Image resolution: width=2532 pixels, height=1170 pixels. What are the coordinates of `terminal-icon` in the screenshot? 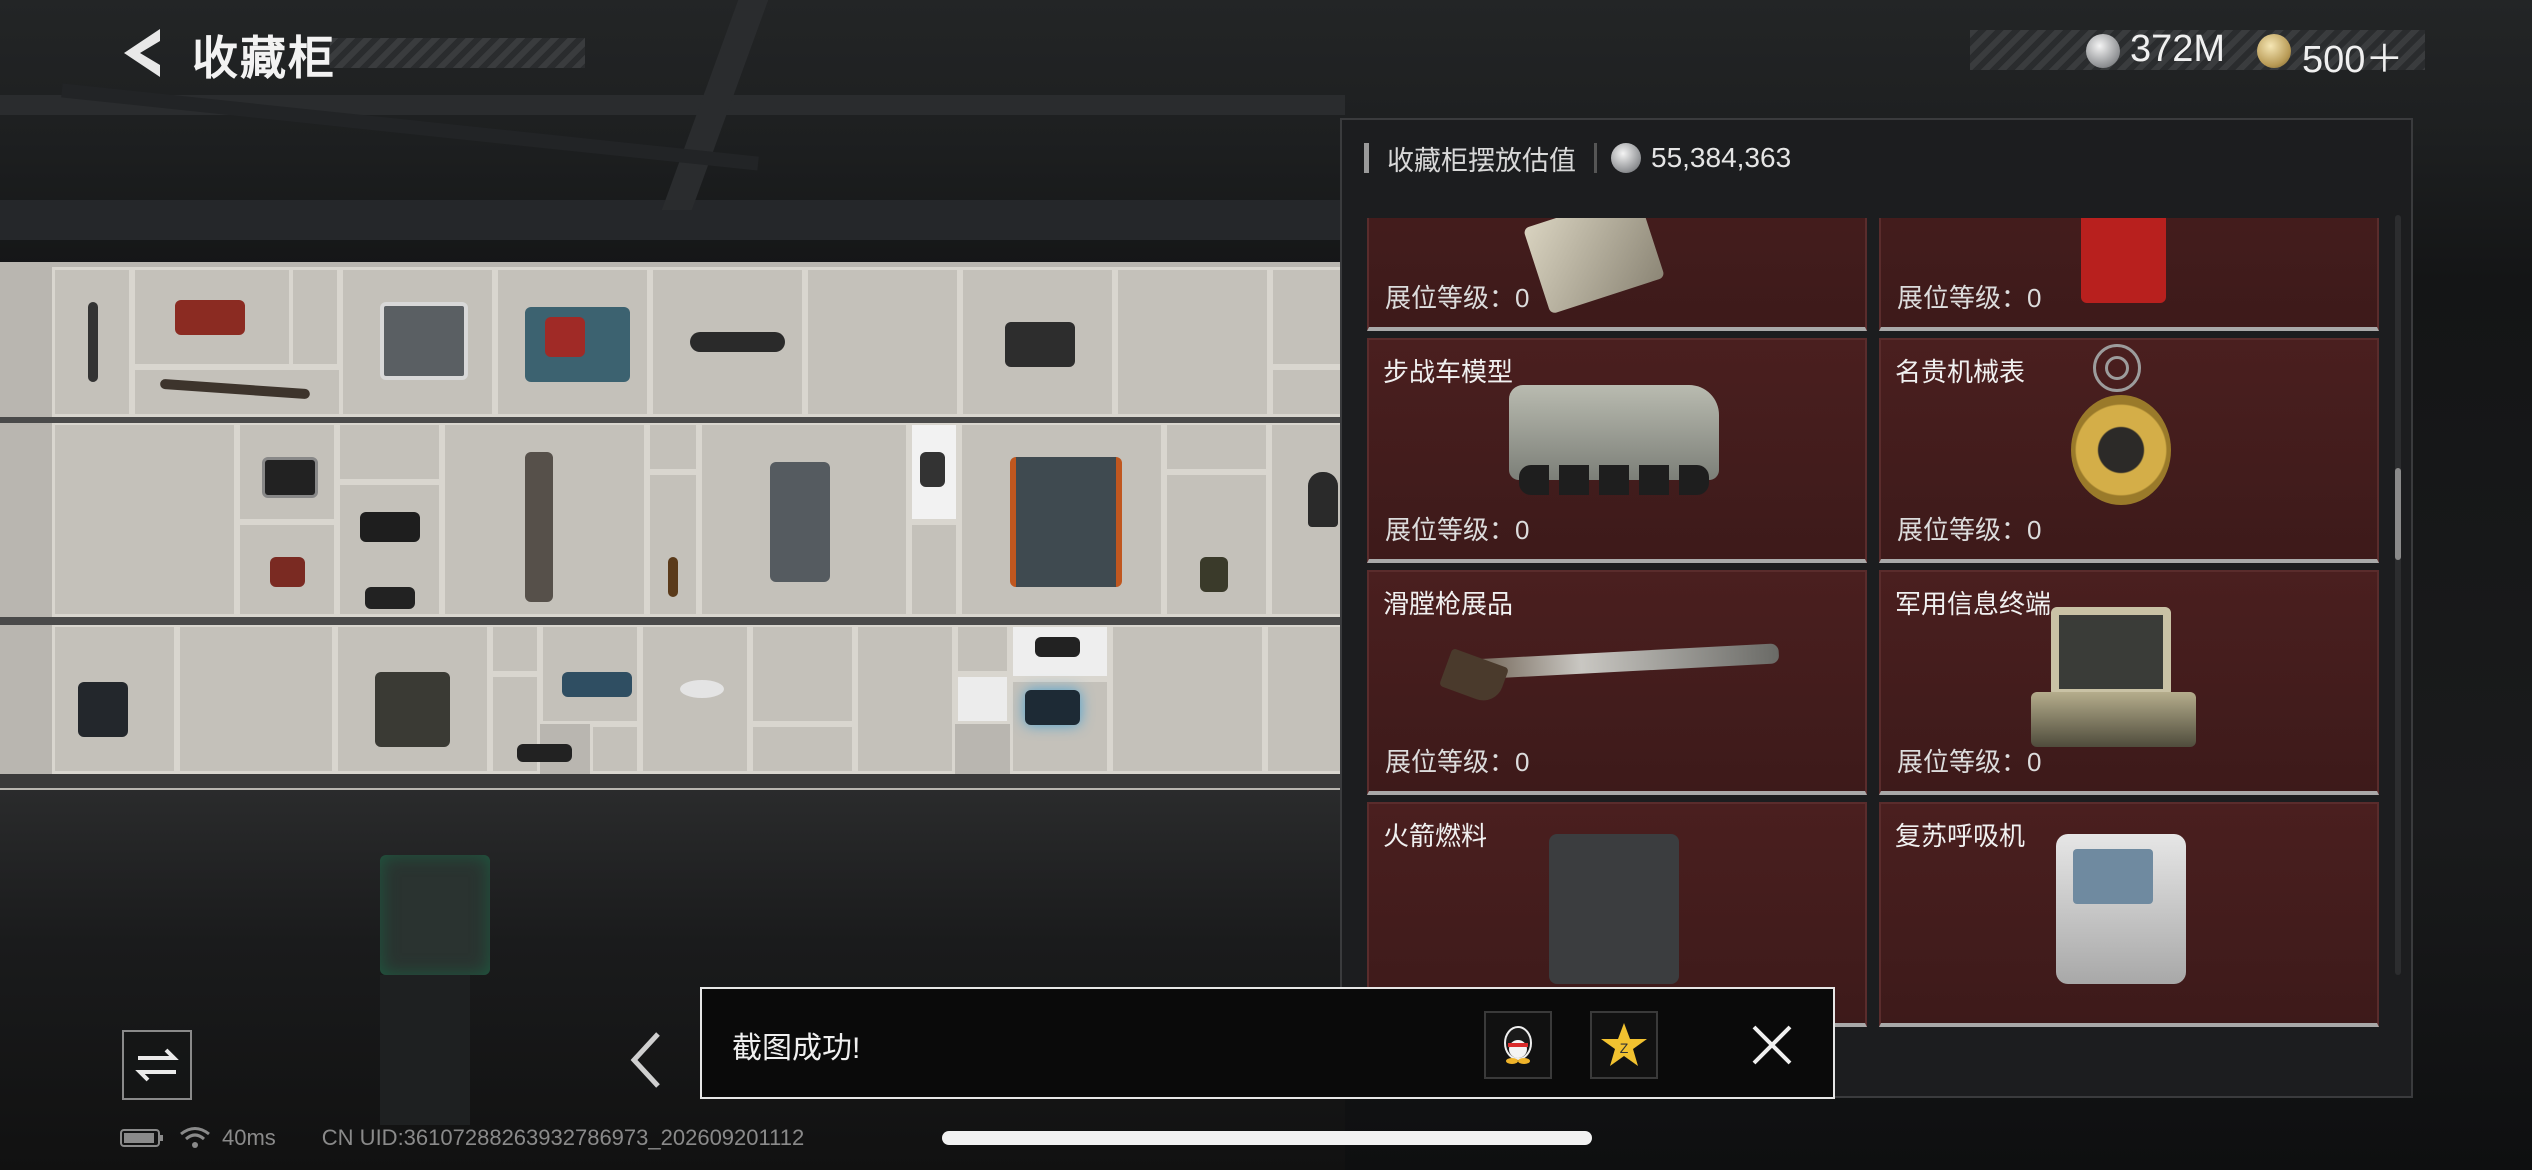 It's located at (424, 341).